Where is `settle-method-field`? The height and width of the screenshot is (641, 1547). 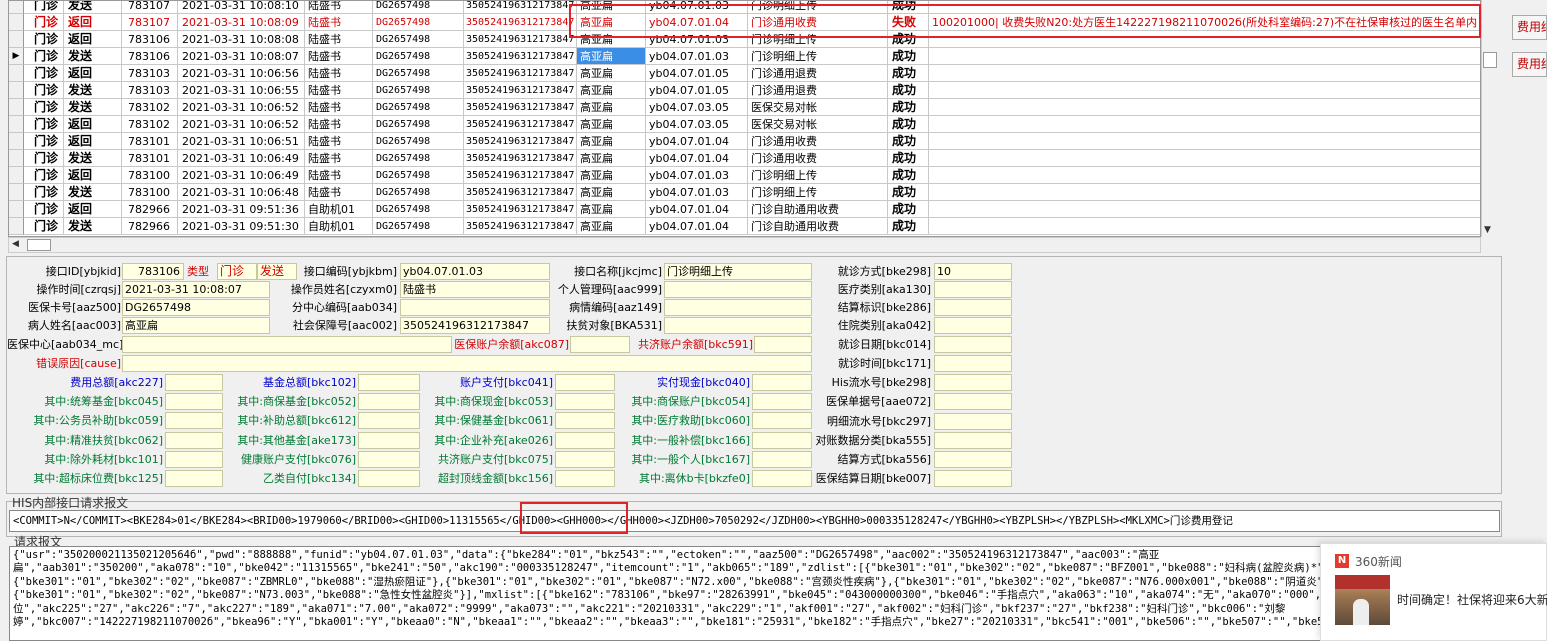 settle-method-field is located at coordinates (973, 459).